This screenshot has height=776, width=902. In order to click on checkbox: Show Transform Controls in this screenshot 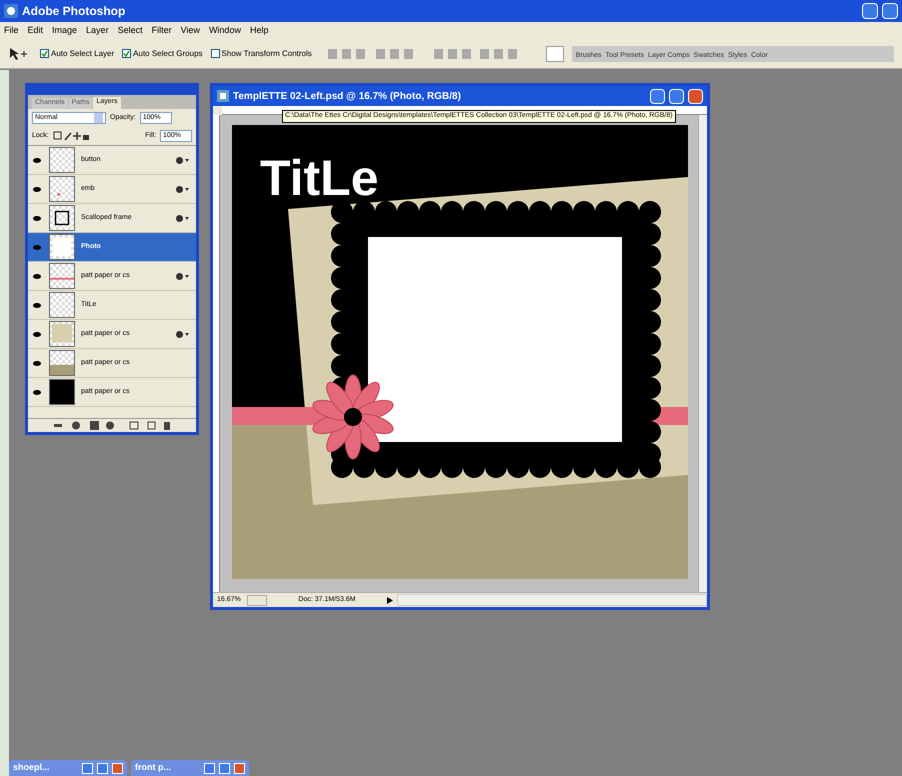, I will do `click(261, 54)`.